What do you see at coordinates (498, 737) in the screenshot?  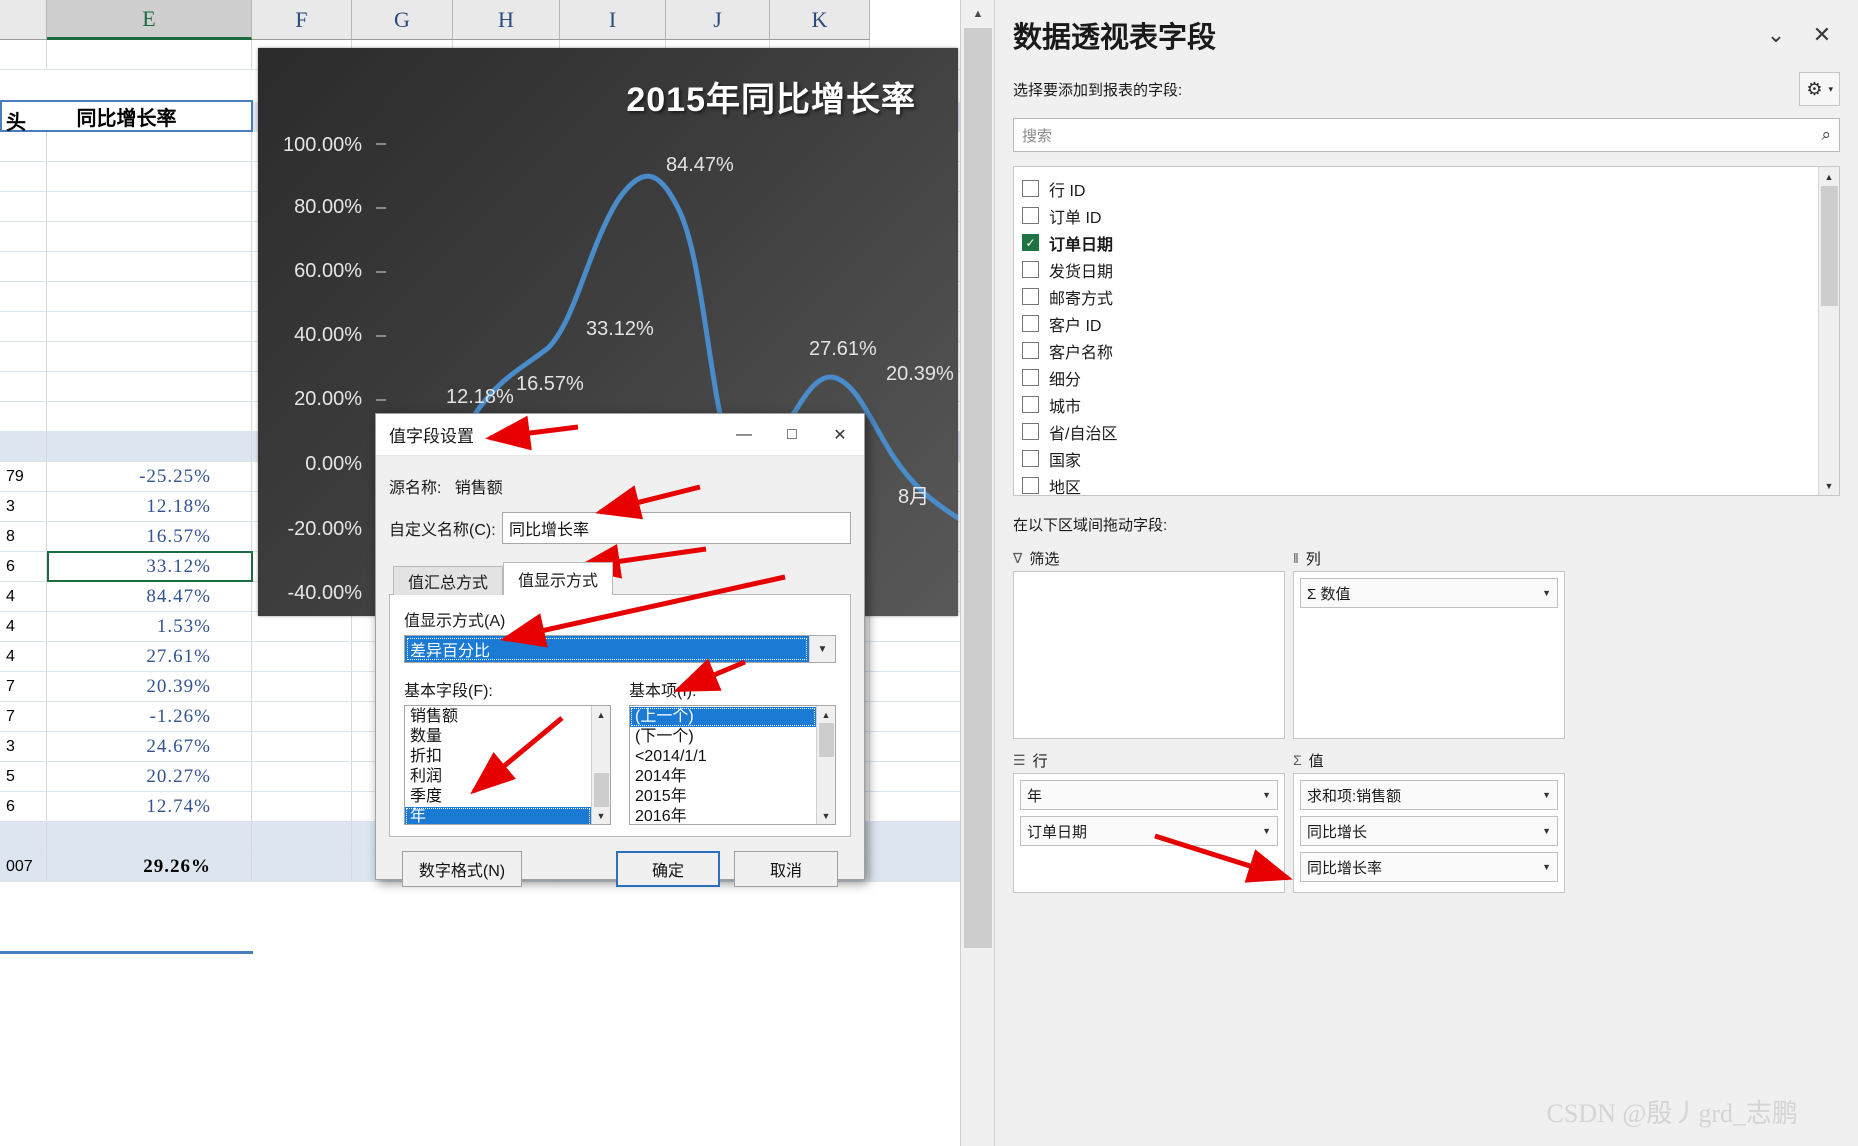 I see `list-item: 数量` at bounding box center [498, 737].